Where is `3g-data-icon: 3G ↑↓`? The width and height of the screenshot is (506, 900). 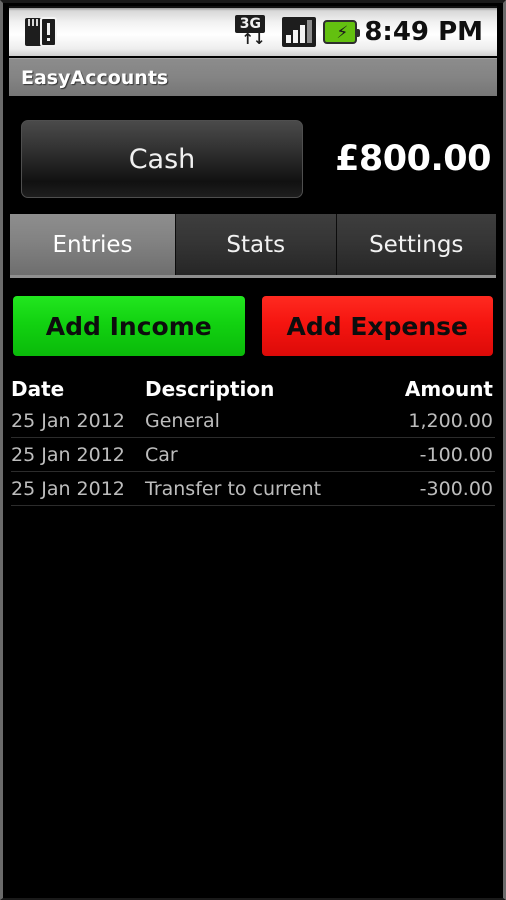 3g-data-icon: 3G ↑↓ is located at coordinates (255, 32).